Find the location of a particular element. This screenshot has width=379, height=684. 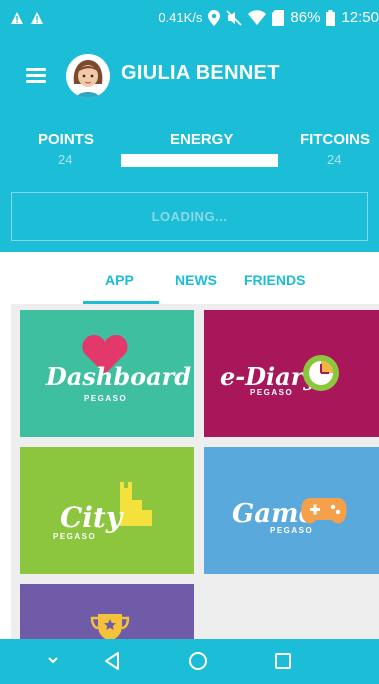

home-icon is located at coordinates (198, 661).